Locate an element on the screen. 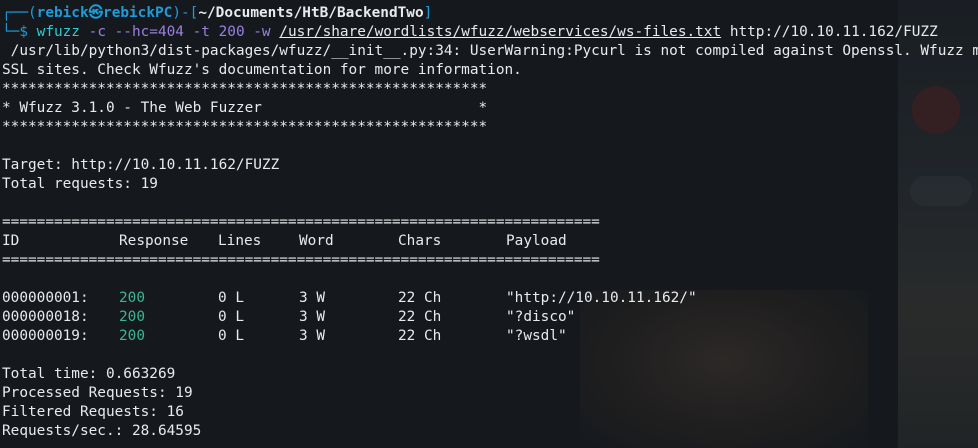 The image size is (978, 448). command-target: http://10.10.11.162/FUZZ is located at coordinates (833, 32).